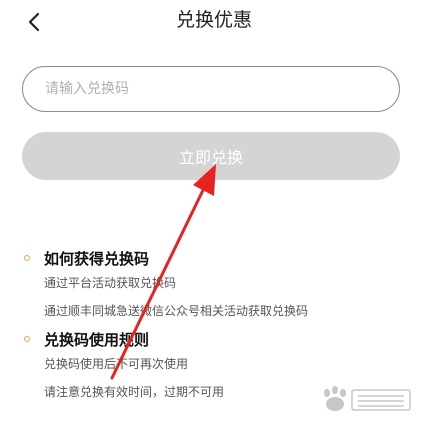 The image size is (428, 425). What do you see at coordinates (97, 339) in the screenshot?
I see `section-heading: 兑换码使用规则` at bounding box center [97, 339].